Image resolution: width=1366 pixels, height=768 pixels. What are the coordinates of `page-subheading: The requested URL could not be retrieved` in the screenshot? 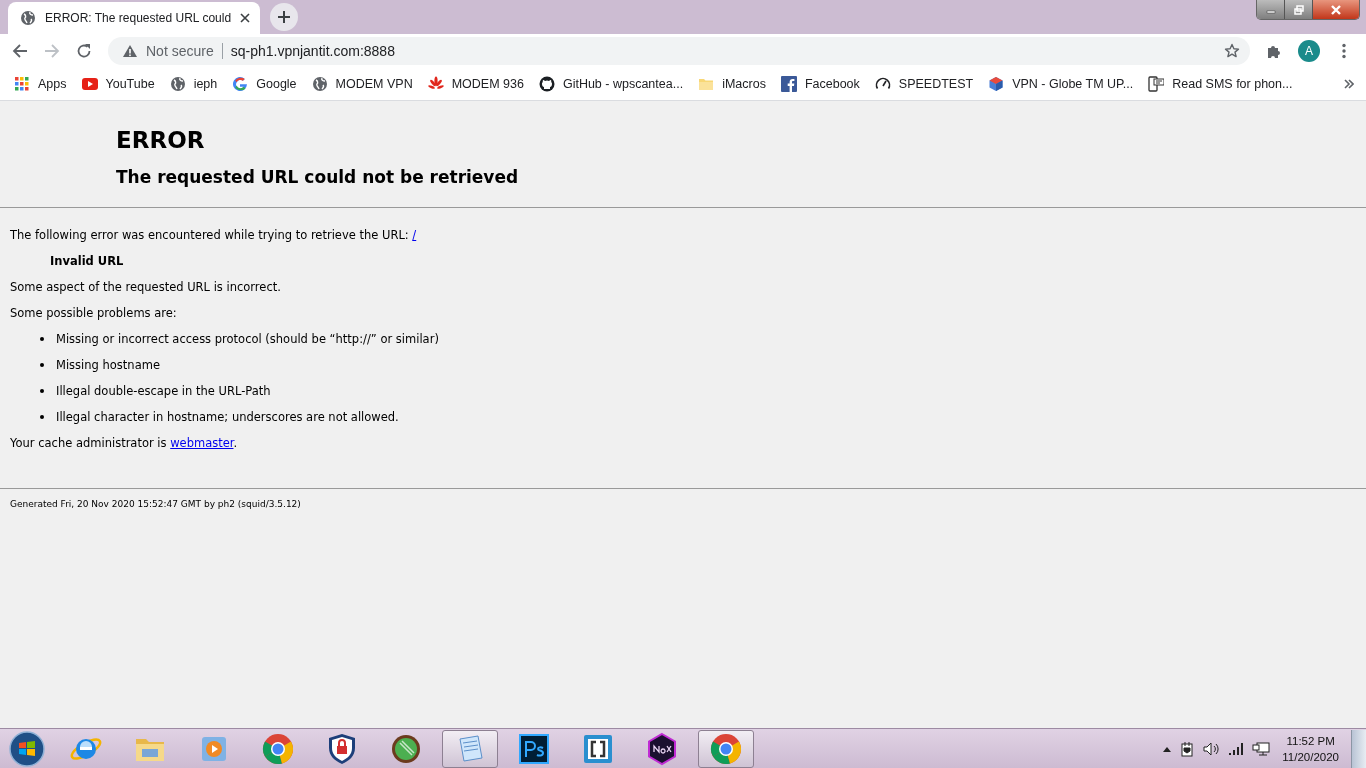 It's located at (318, 177).